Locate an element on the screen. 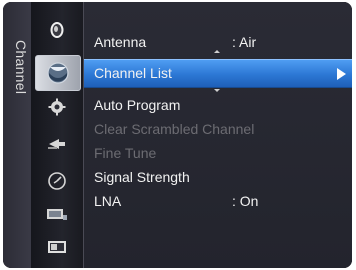  menu-item-label: Channel List is located at coordinates (133, 73).